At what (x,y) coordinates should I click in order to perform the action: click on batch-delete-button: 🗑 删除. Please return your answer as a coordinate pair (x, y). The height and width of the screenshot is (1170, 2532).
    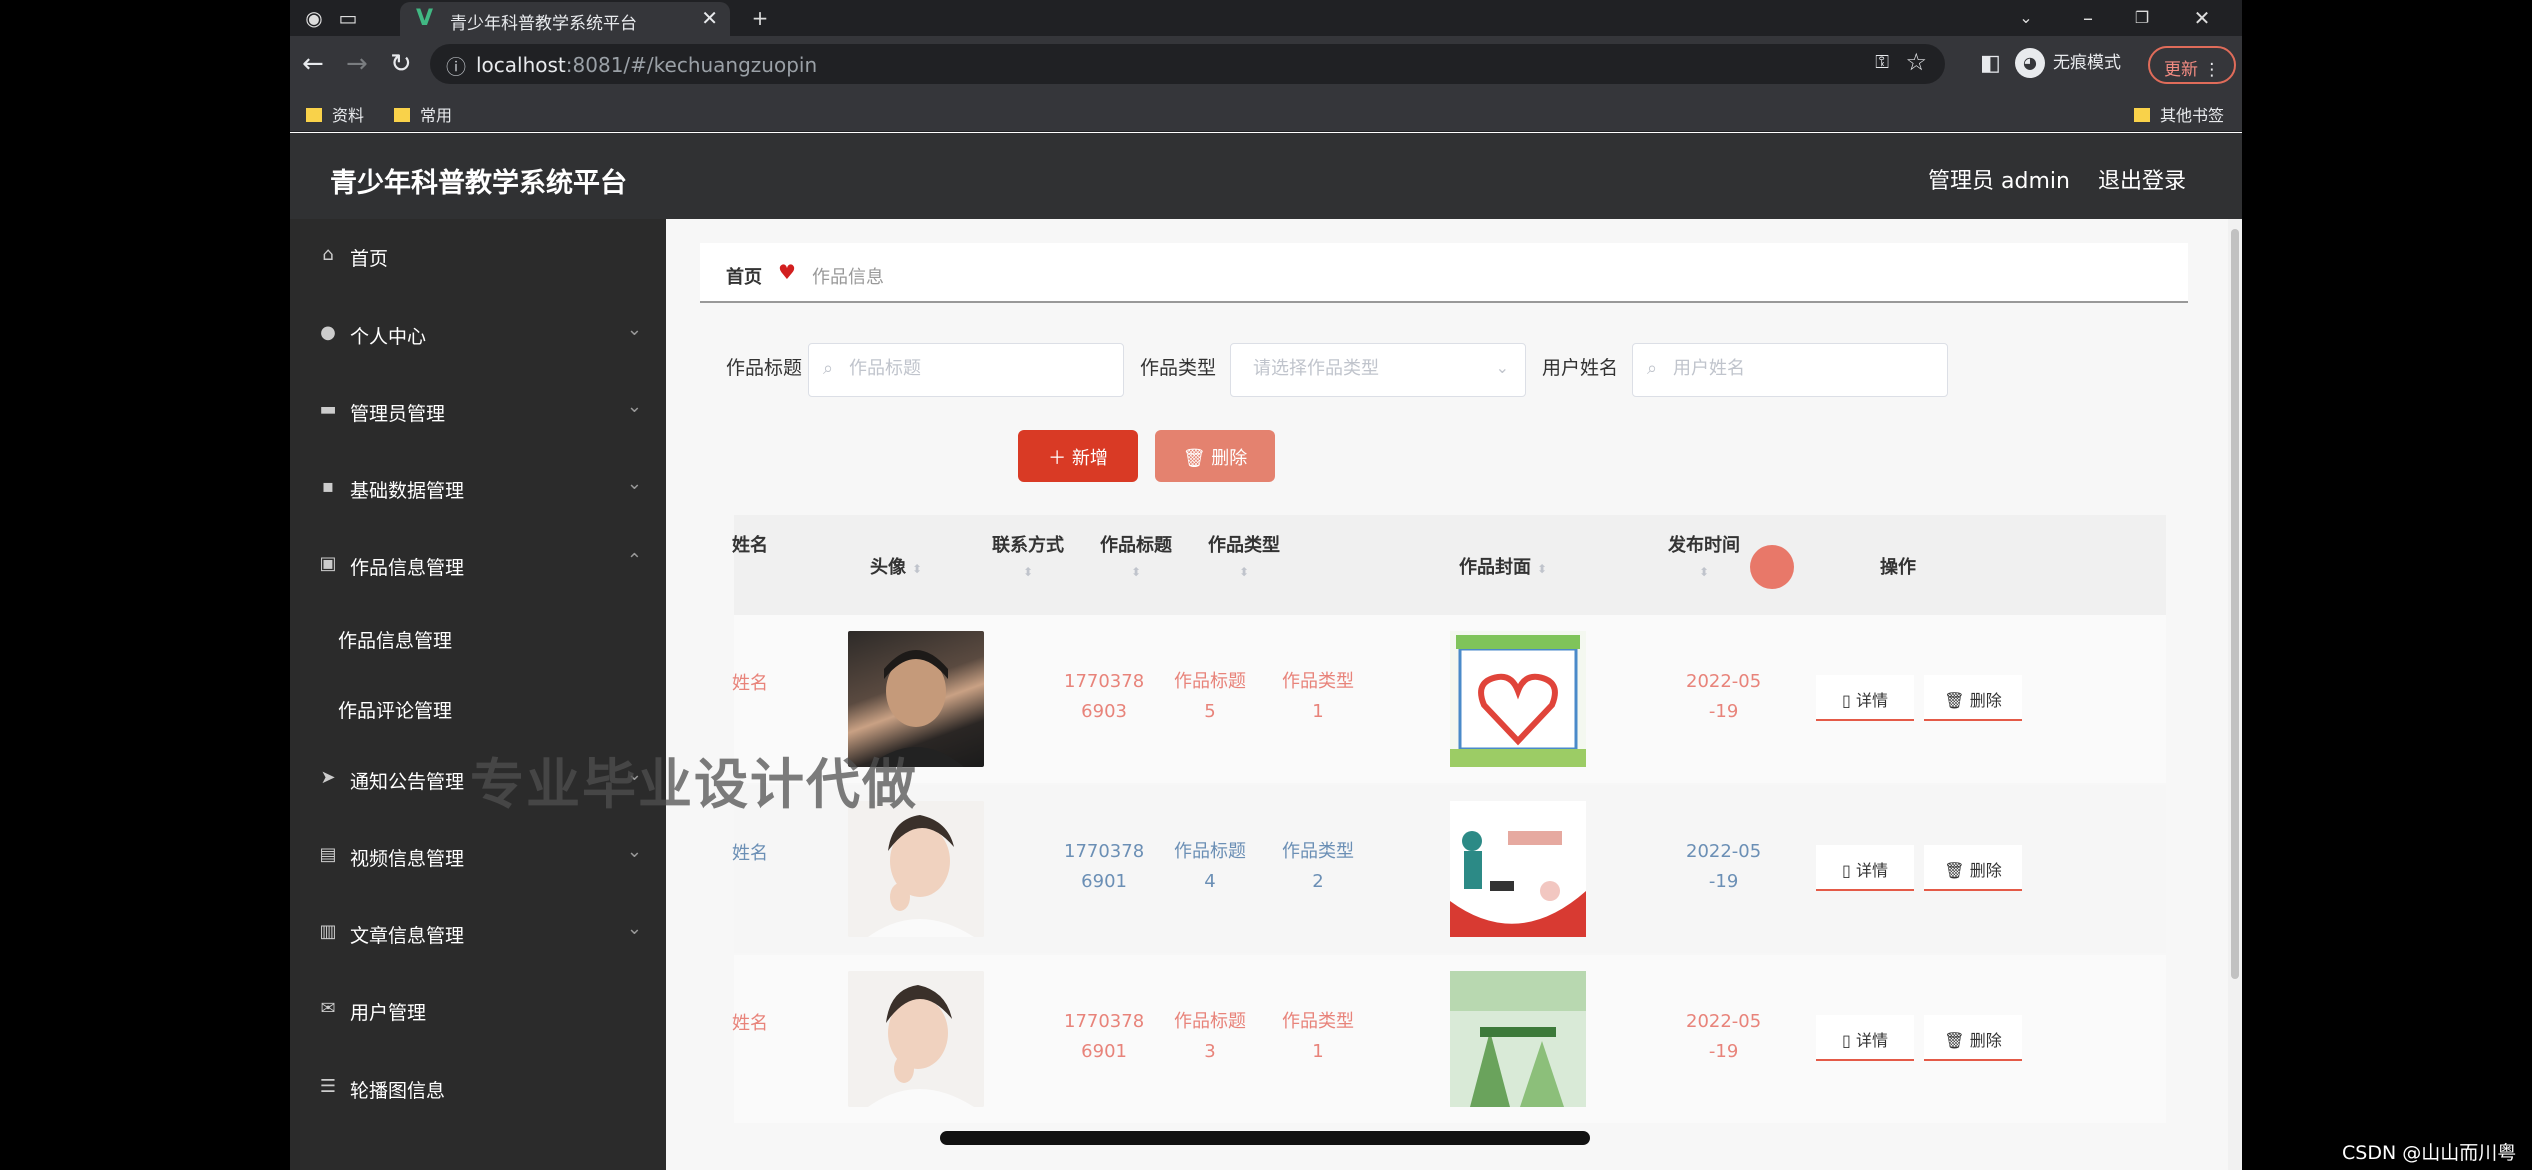
    Looking at the image, I should click on (1215, 456).